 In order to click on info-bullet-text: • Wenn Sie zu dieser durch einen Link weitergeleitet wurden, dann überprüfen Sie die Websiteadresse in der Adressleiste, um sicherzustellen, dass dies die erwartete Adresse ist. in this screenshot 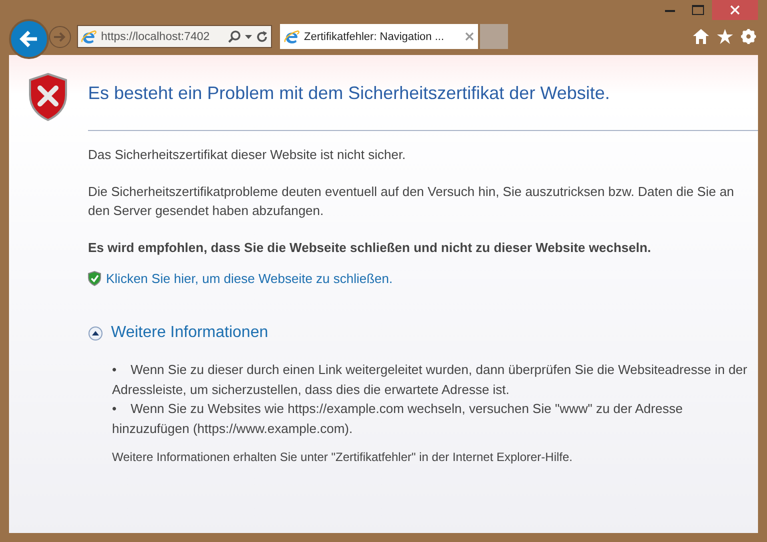, I will do `click(430, 379)`.